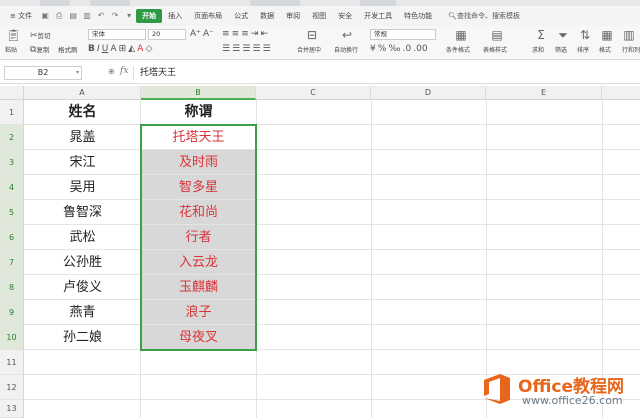 The height and width of the screenshot is (418, 640). What do you see at coordinates (82, 287) in the screenshot?
I see `cell-a8: 卢俊义` at bounding box center [82, 287].